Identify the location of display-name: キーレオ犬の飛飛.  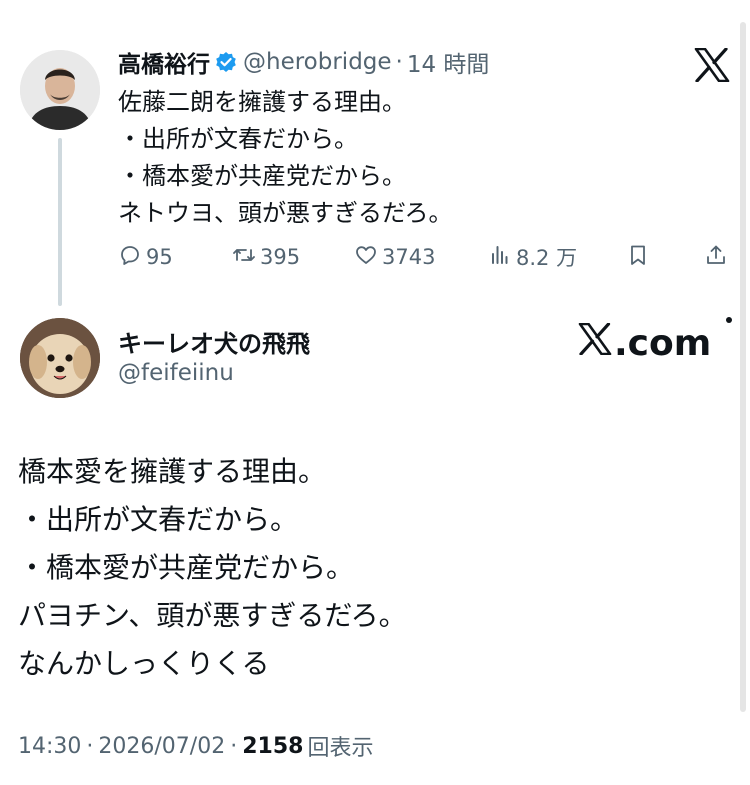
(214, 341).